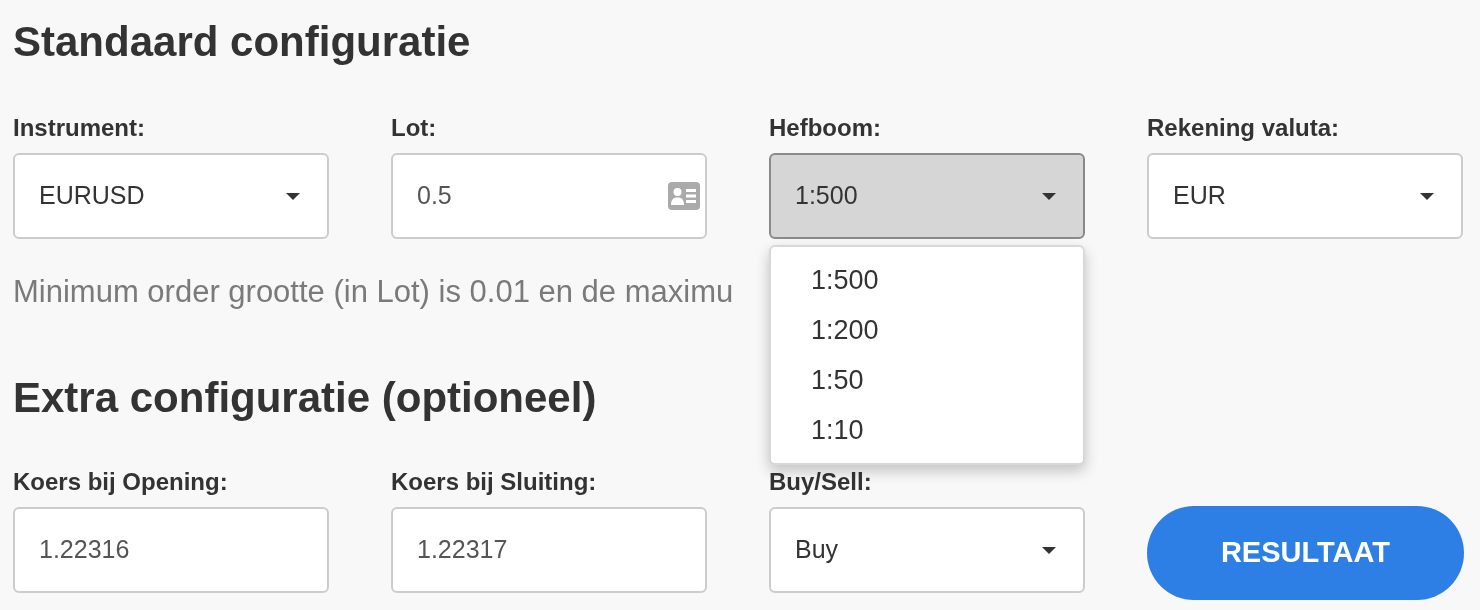 The width and height of the screenshot is (1480, 610). What do you see at coordinates (927, 280) in the screenshot?
I see `dropdown-option: 1:500` at bounding box center [927, 280].